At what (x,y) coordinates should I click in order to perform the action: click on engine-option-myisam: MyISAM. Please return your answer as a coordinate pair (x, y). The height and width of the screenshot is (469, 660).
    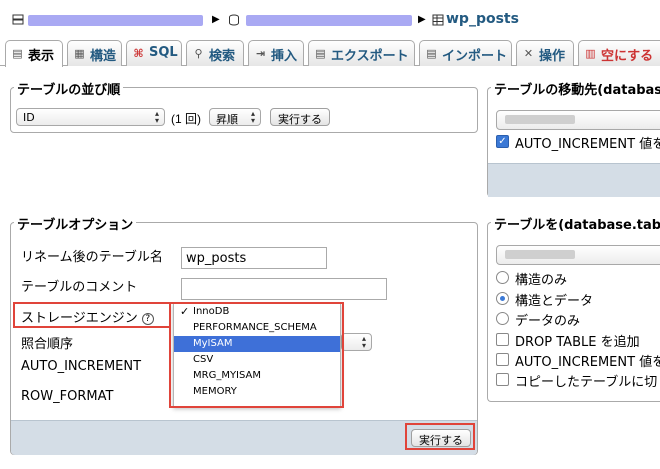
    Looking at the image, I should click on (257, 344).